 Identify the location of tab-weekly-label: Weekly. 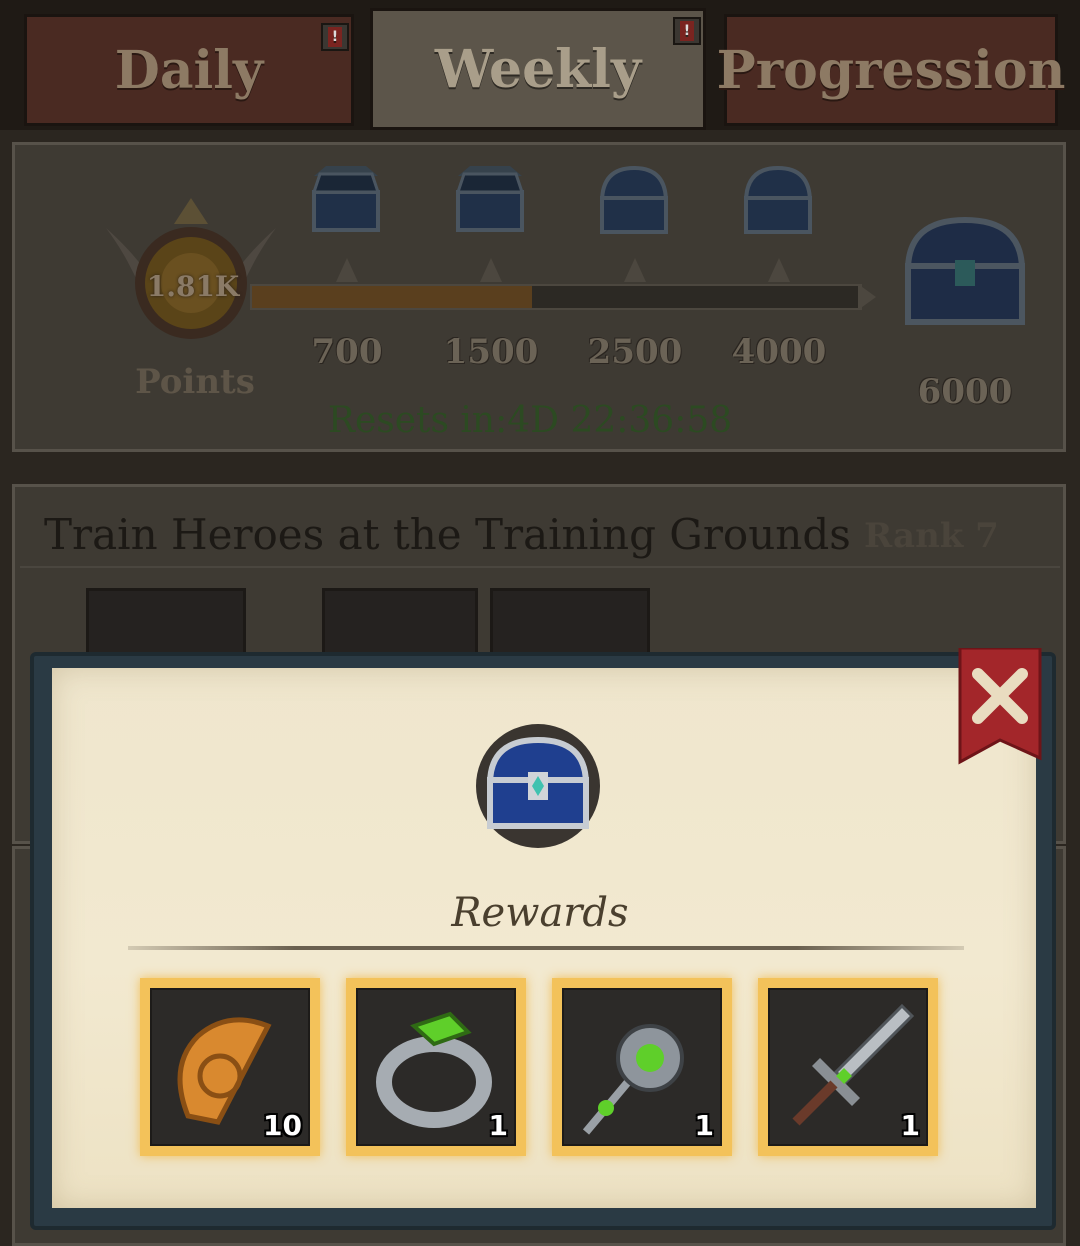
(538, 69).